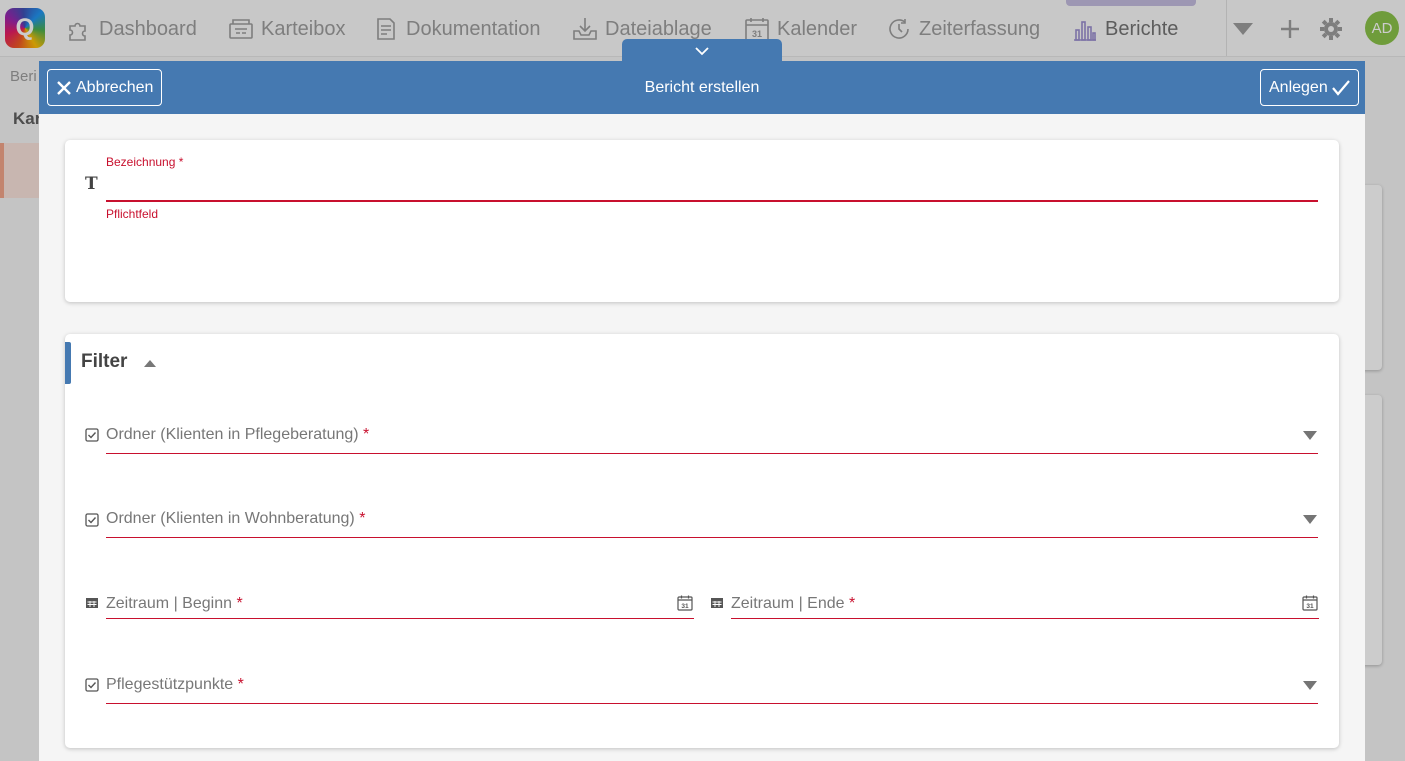  What do you see at coordinates (793, 603) in the screenshot?
I see `field-label: Zeitraum | Ende *` at bounding box center [793, 603].